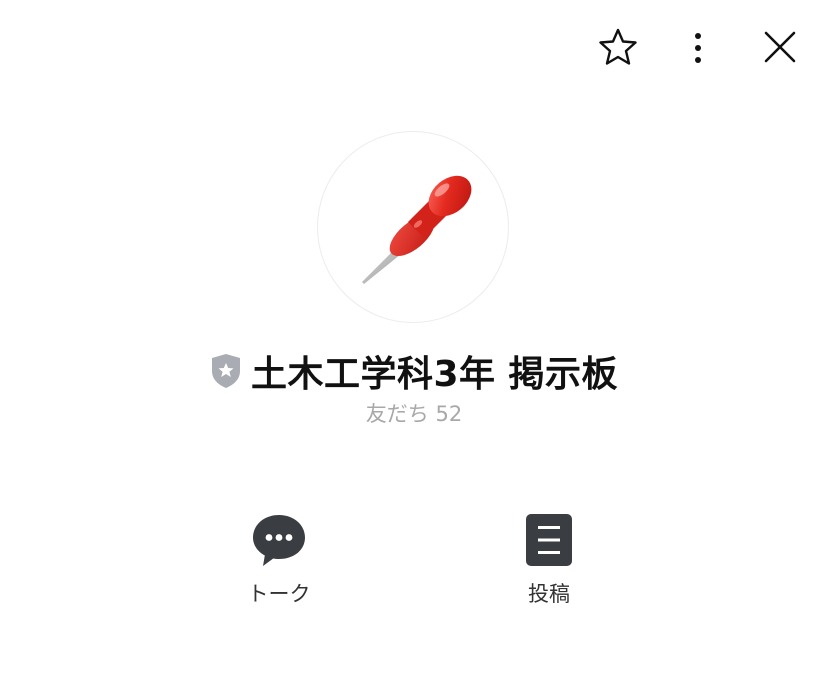  I want to click on close-button, so click(780, 47).